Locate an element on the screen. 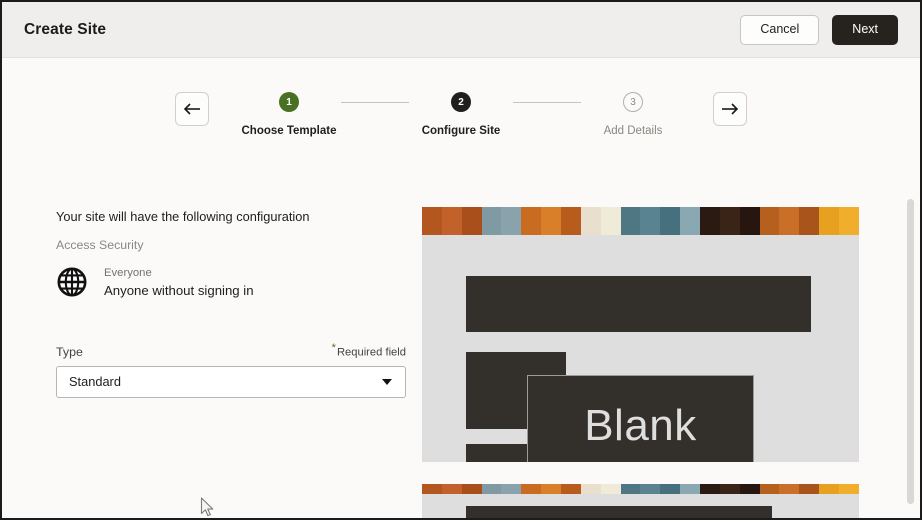 This screenshot has width=922, height=520. step-circle-2: 2 is located at coordinates (461, 102).